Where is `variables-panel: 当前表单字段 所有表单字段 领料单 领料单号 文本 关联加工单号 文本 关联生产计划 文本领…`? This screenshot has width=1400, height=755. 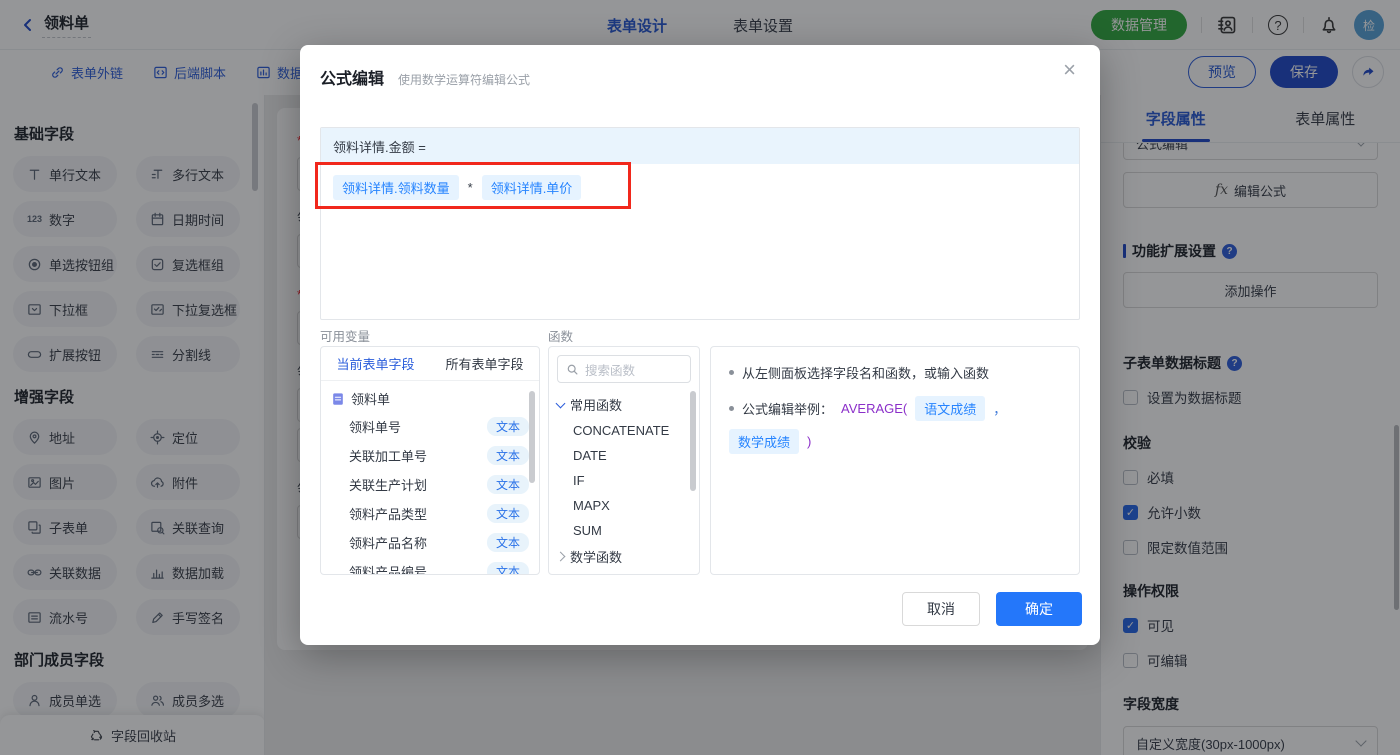
variables-panel: 当前表单字段 所有表单字段 领料单 领料单号 文本 关联加工单号 文本 关联生产计划 文本领… is located at coordinates (430, 460).